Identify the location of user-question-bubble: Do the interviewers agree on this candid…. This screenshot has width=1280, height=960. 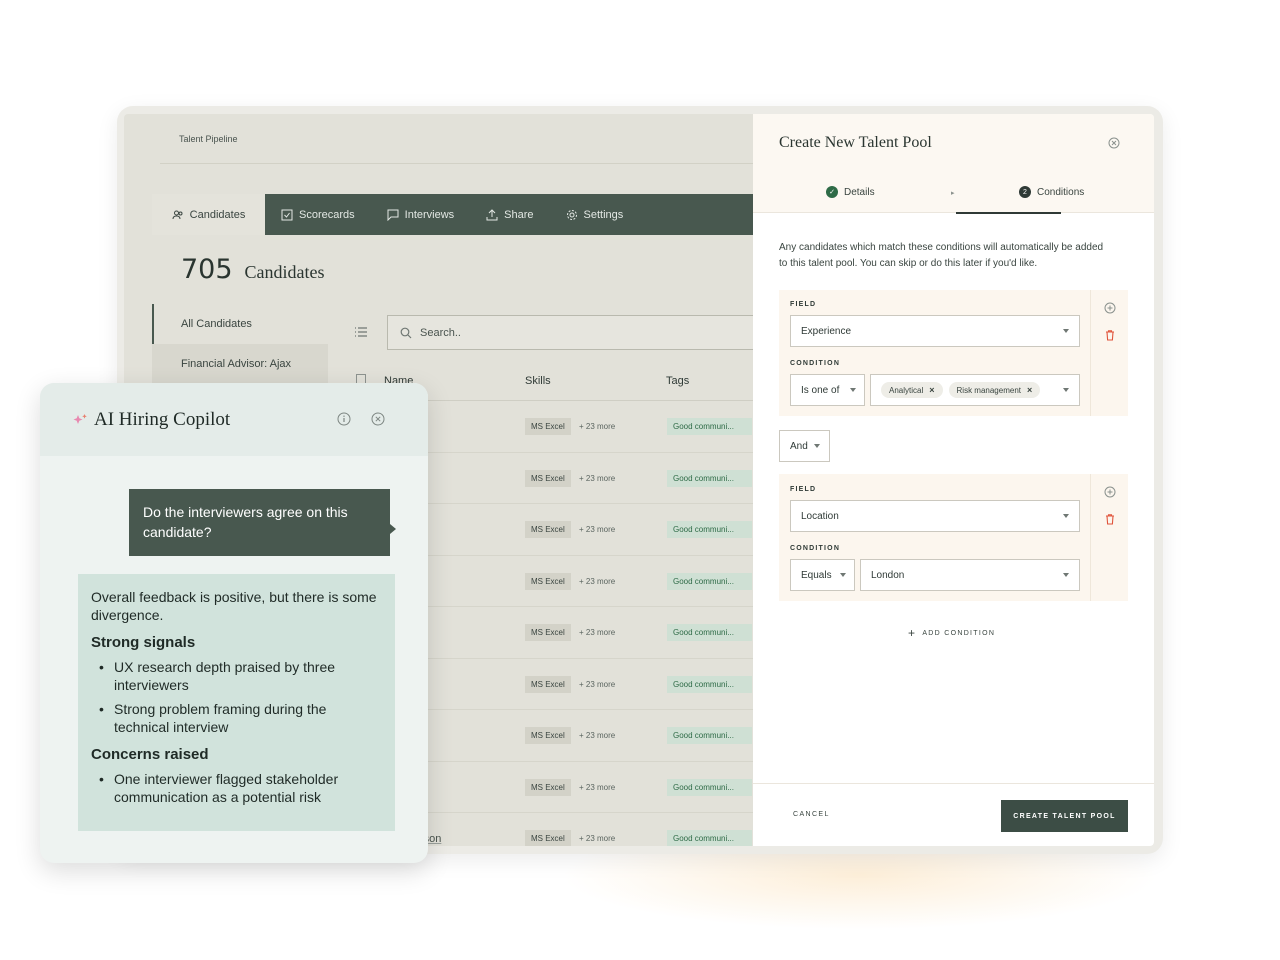
(259, 522).